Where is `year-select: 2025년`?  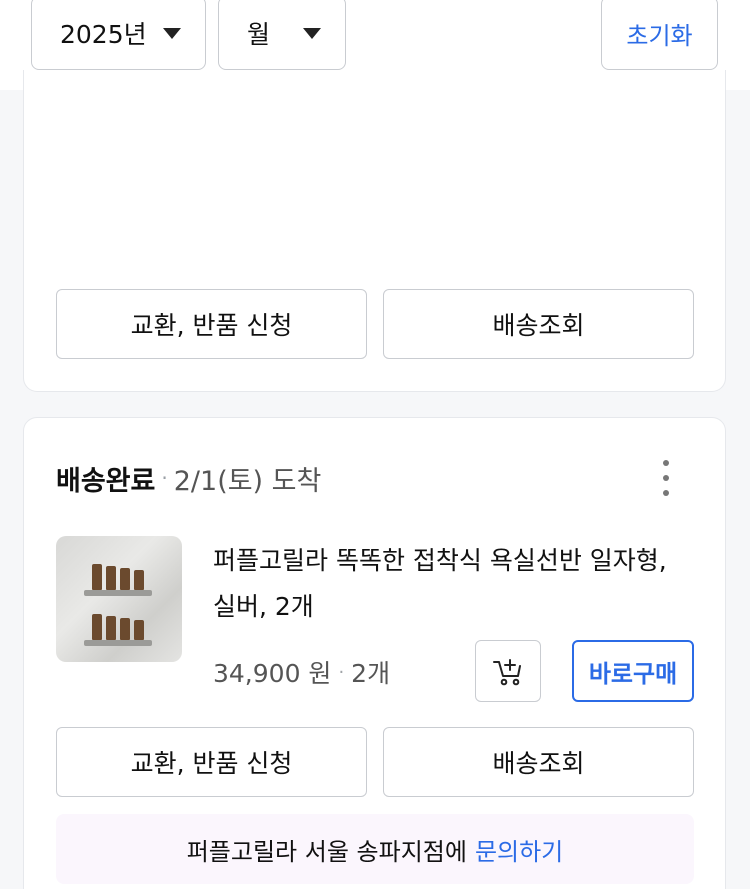 year-select: 2025년 is located at coordinates (118, 35).